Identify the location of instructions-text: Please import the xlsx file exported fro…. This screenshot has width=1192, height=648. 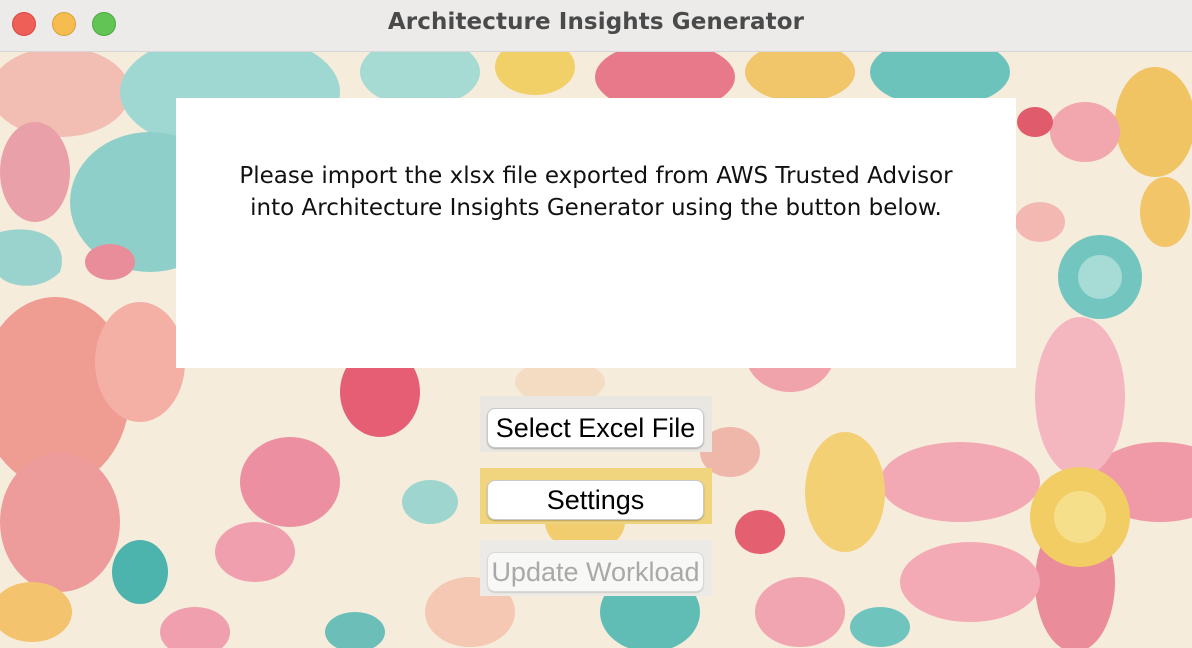
(596, 192).